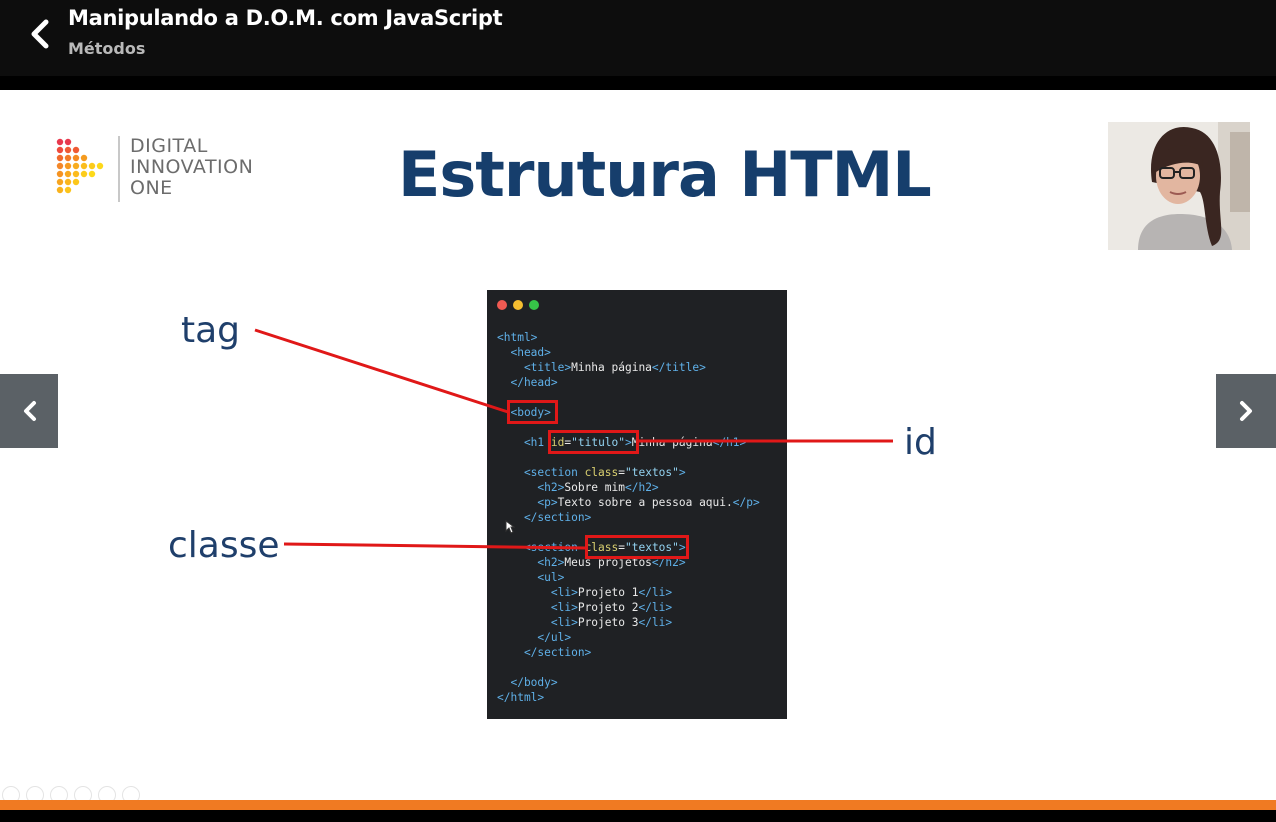 Image resolution: width=1276 pixels, height=822 pixels. What do you see at coordinates (628, 337) in the screenshot?
I see `code-line: <html>` at bounding box center [628, 337].